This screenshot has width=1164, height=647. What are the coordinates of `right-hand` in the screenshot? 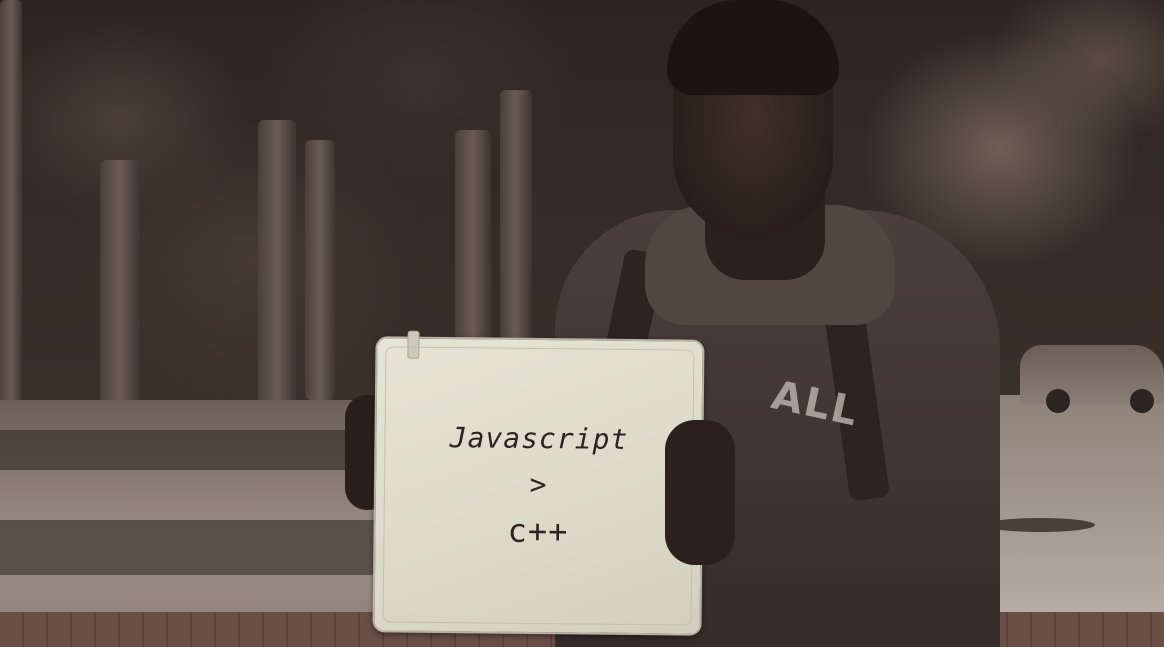 It's located at (700, 492).